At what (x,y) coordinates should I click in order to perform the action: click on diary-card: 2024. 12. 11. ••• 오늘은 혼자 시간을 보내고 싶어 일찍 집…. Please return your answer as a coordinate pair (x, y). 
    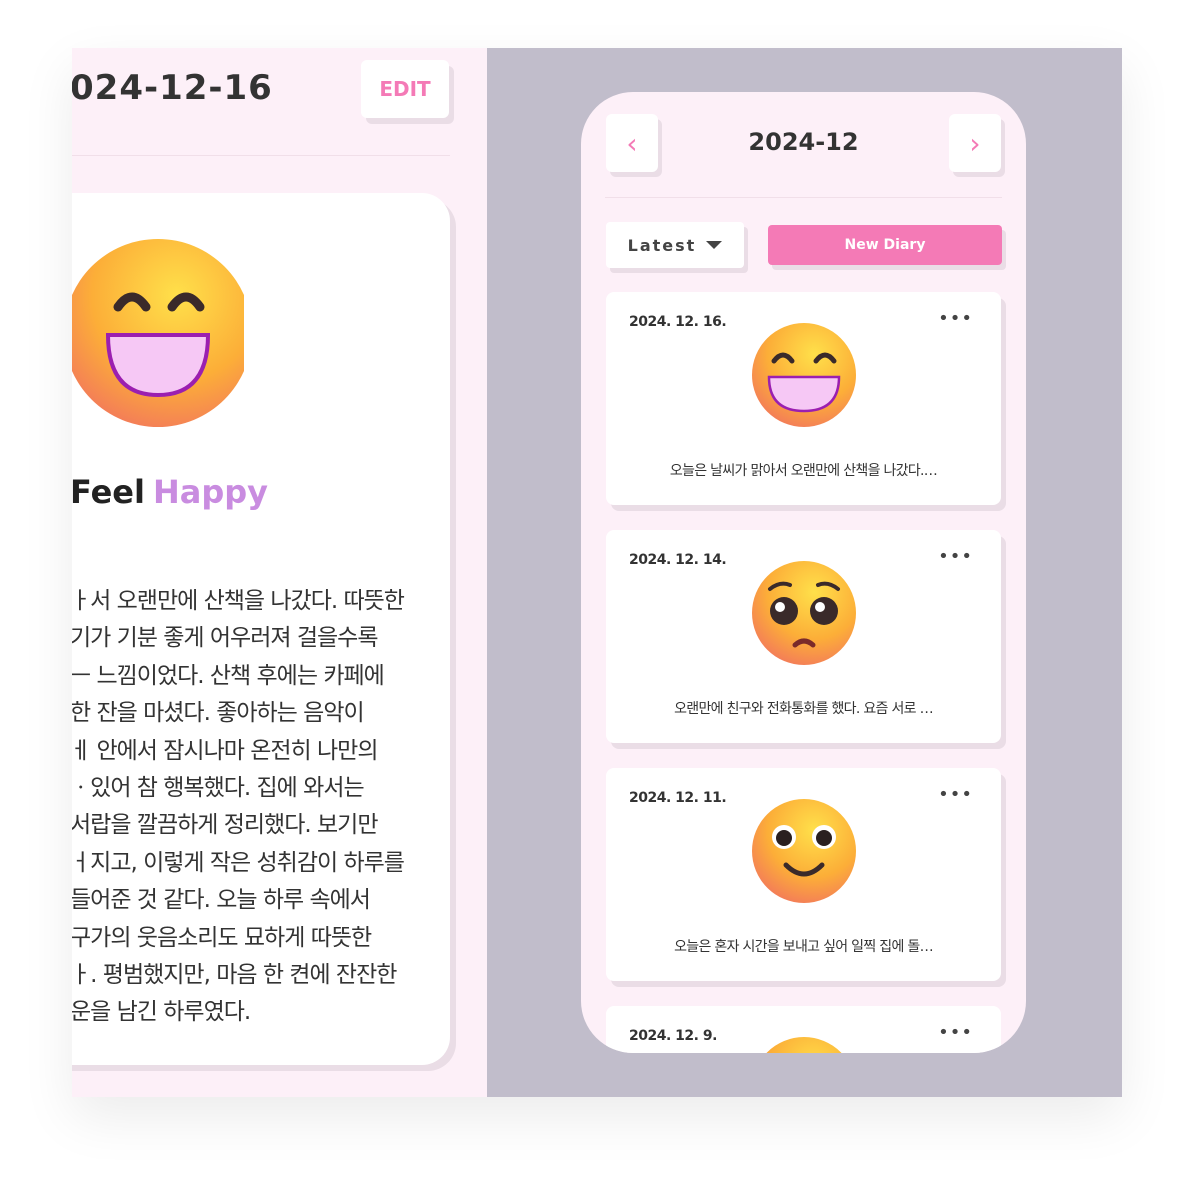
    Looking at the image, I should click on (803, 874).